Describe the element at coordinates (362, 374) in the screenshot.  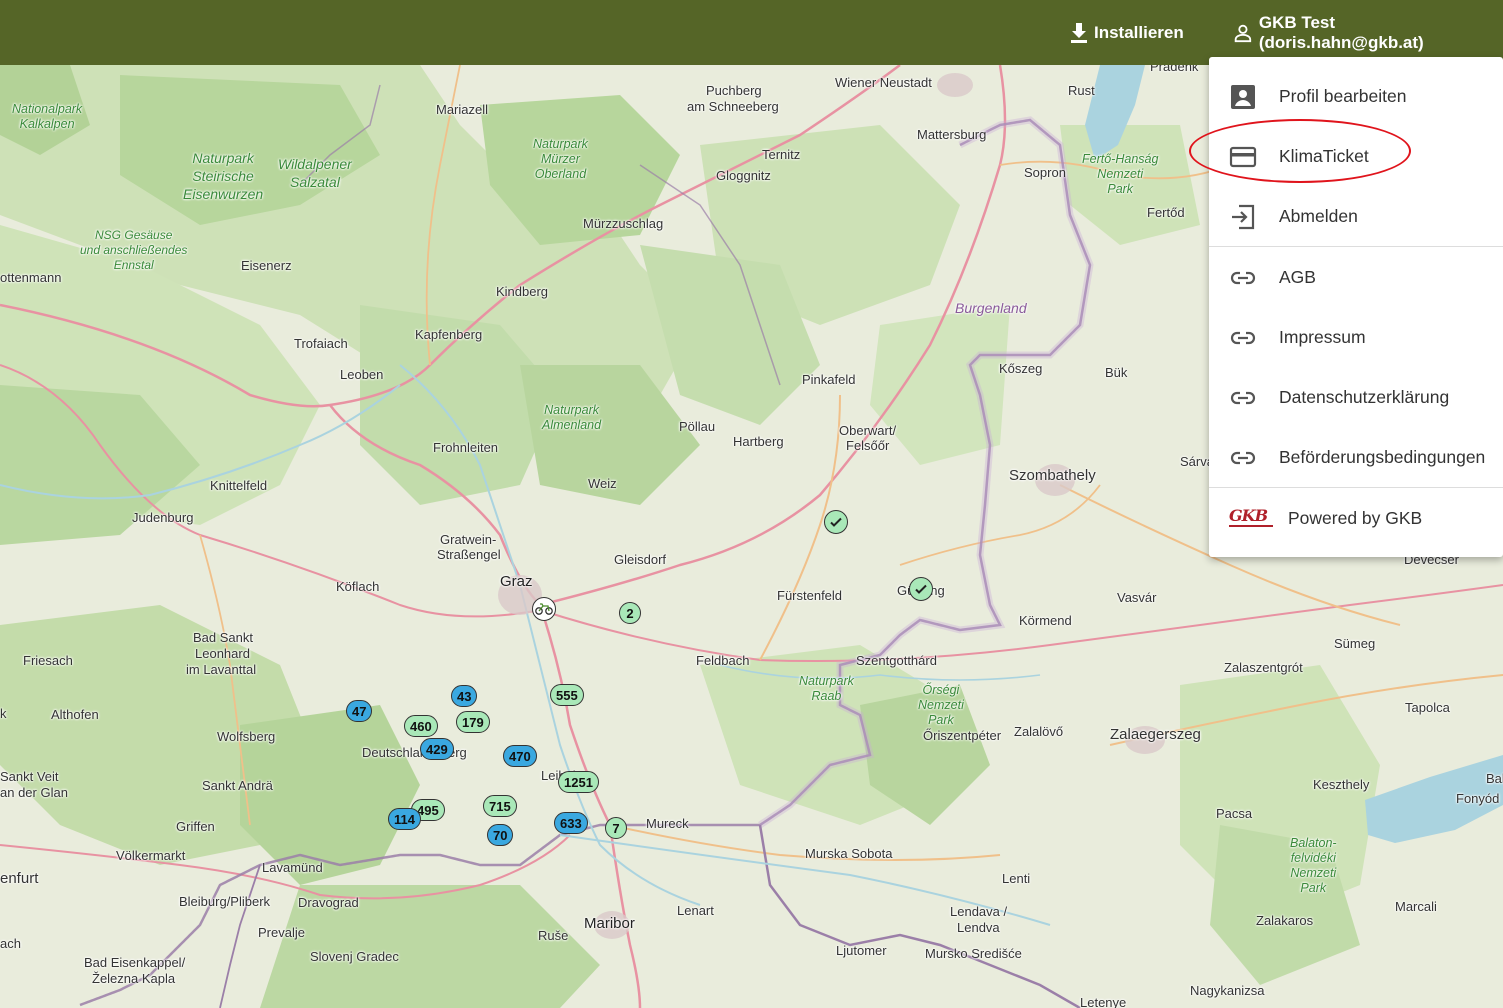
I see `place-label: Leoben` at that location.